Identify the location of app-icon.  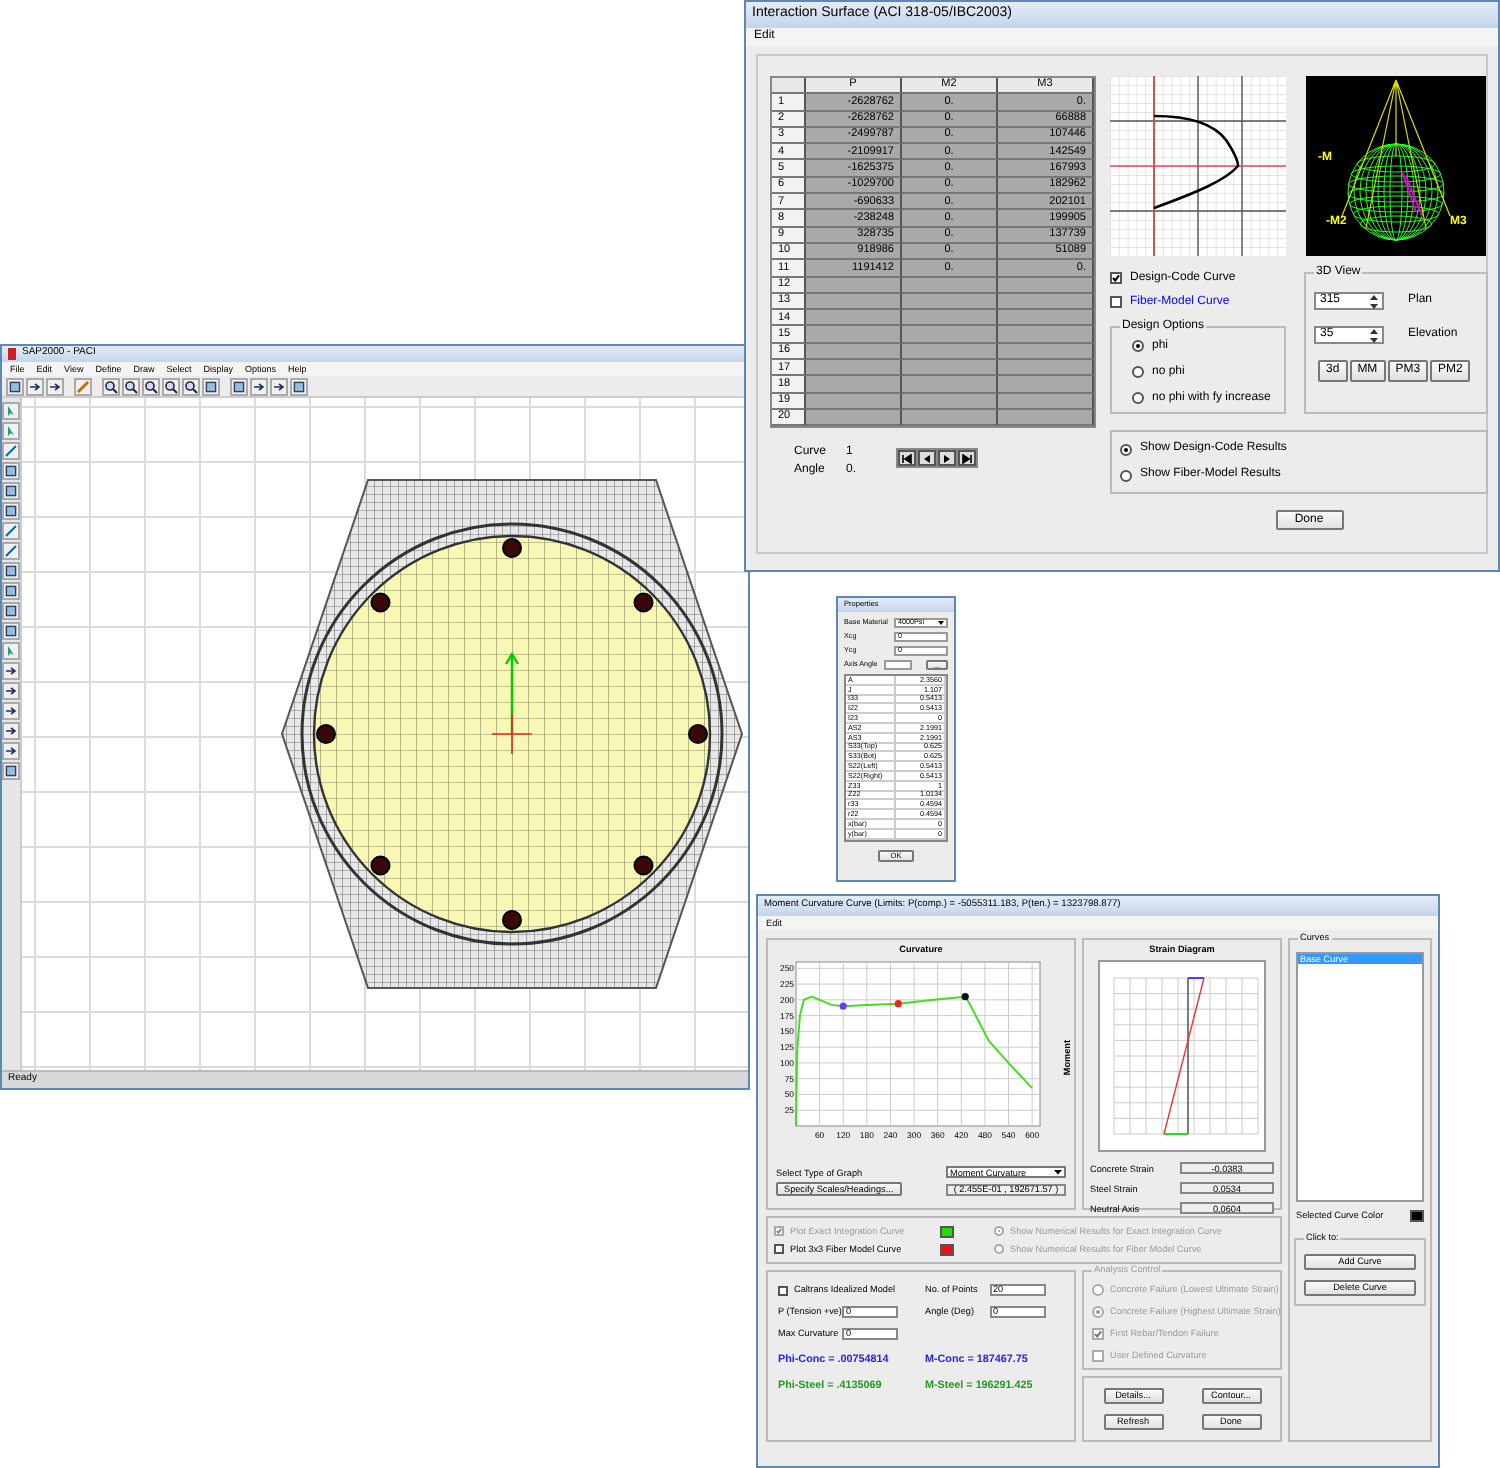
(12, 354).